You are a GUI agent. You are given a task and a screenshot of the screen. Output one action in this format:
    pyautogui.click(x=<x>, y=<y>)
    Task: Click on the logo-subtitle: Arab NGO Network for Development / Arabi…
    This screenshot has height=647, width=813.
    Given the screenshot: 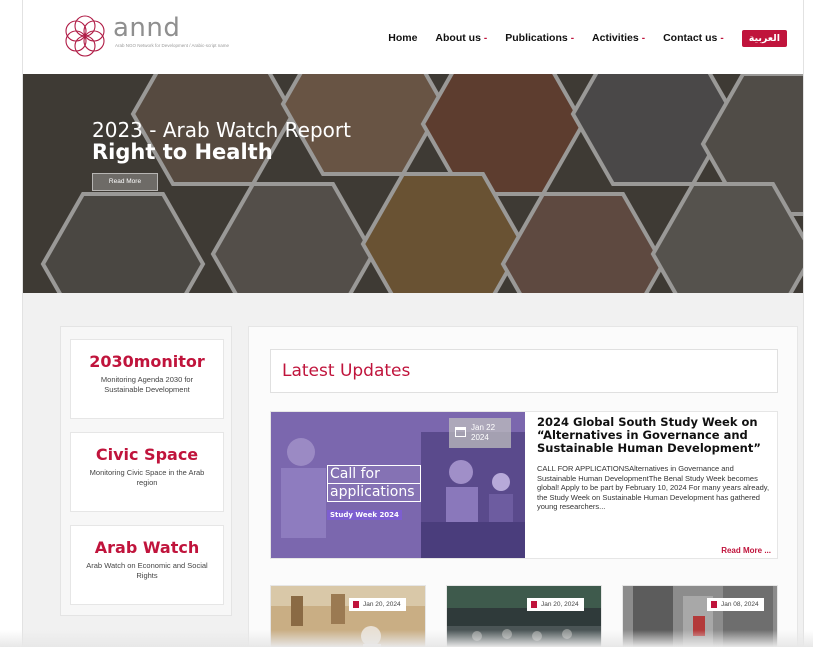 What is the action you would take?
    pyautogui.click(x=172, y=45)
    